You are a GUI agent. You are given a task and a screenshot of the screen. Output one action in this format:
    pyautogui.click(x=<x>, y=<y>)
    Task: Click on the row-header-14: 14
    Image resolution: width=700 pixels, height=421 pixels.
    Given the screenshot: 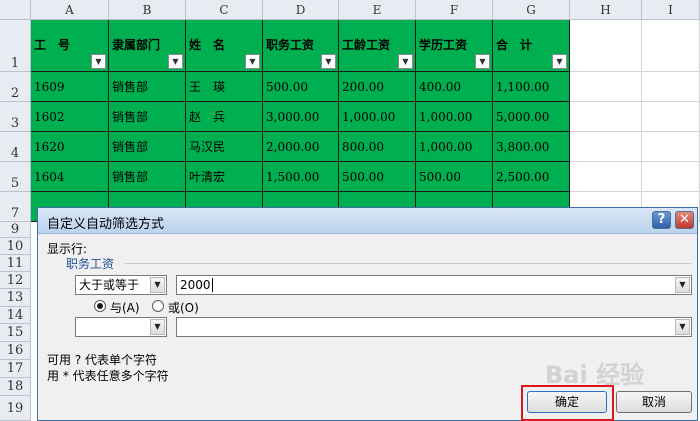 What is the action you would take?
    pyautogui.click(x=15, y=315)
    